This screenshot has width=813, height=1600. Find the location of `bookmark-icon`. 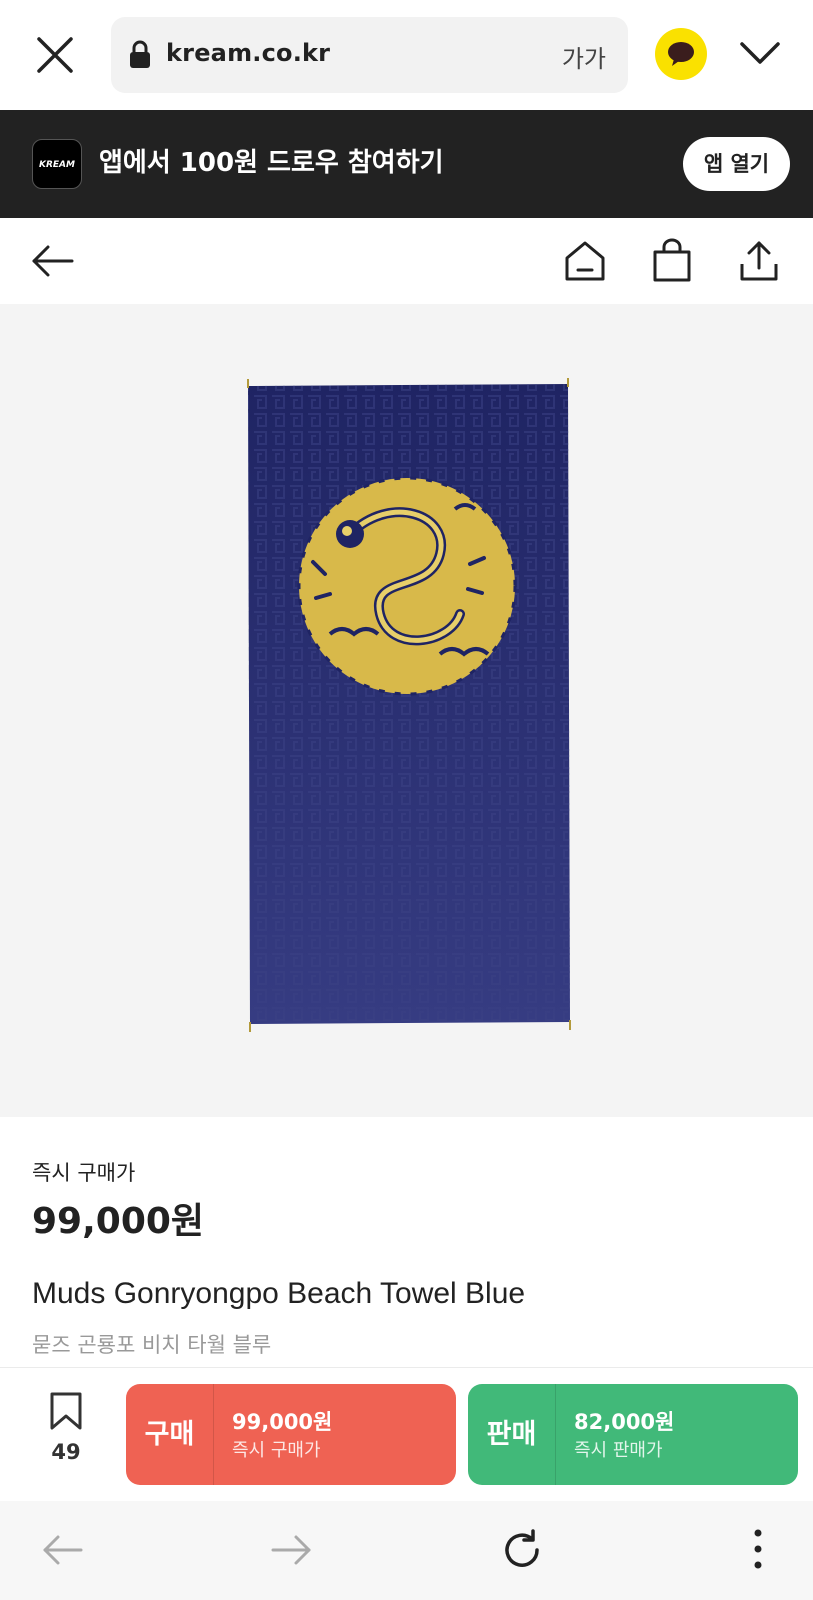

bookmark-icon is located at coordinates (66, 1411).